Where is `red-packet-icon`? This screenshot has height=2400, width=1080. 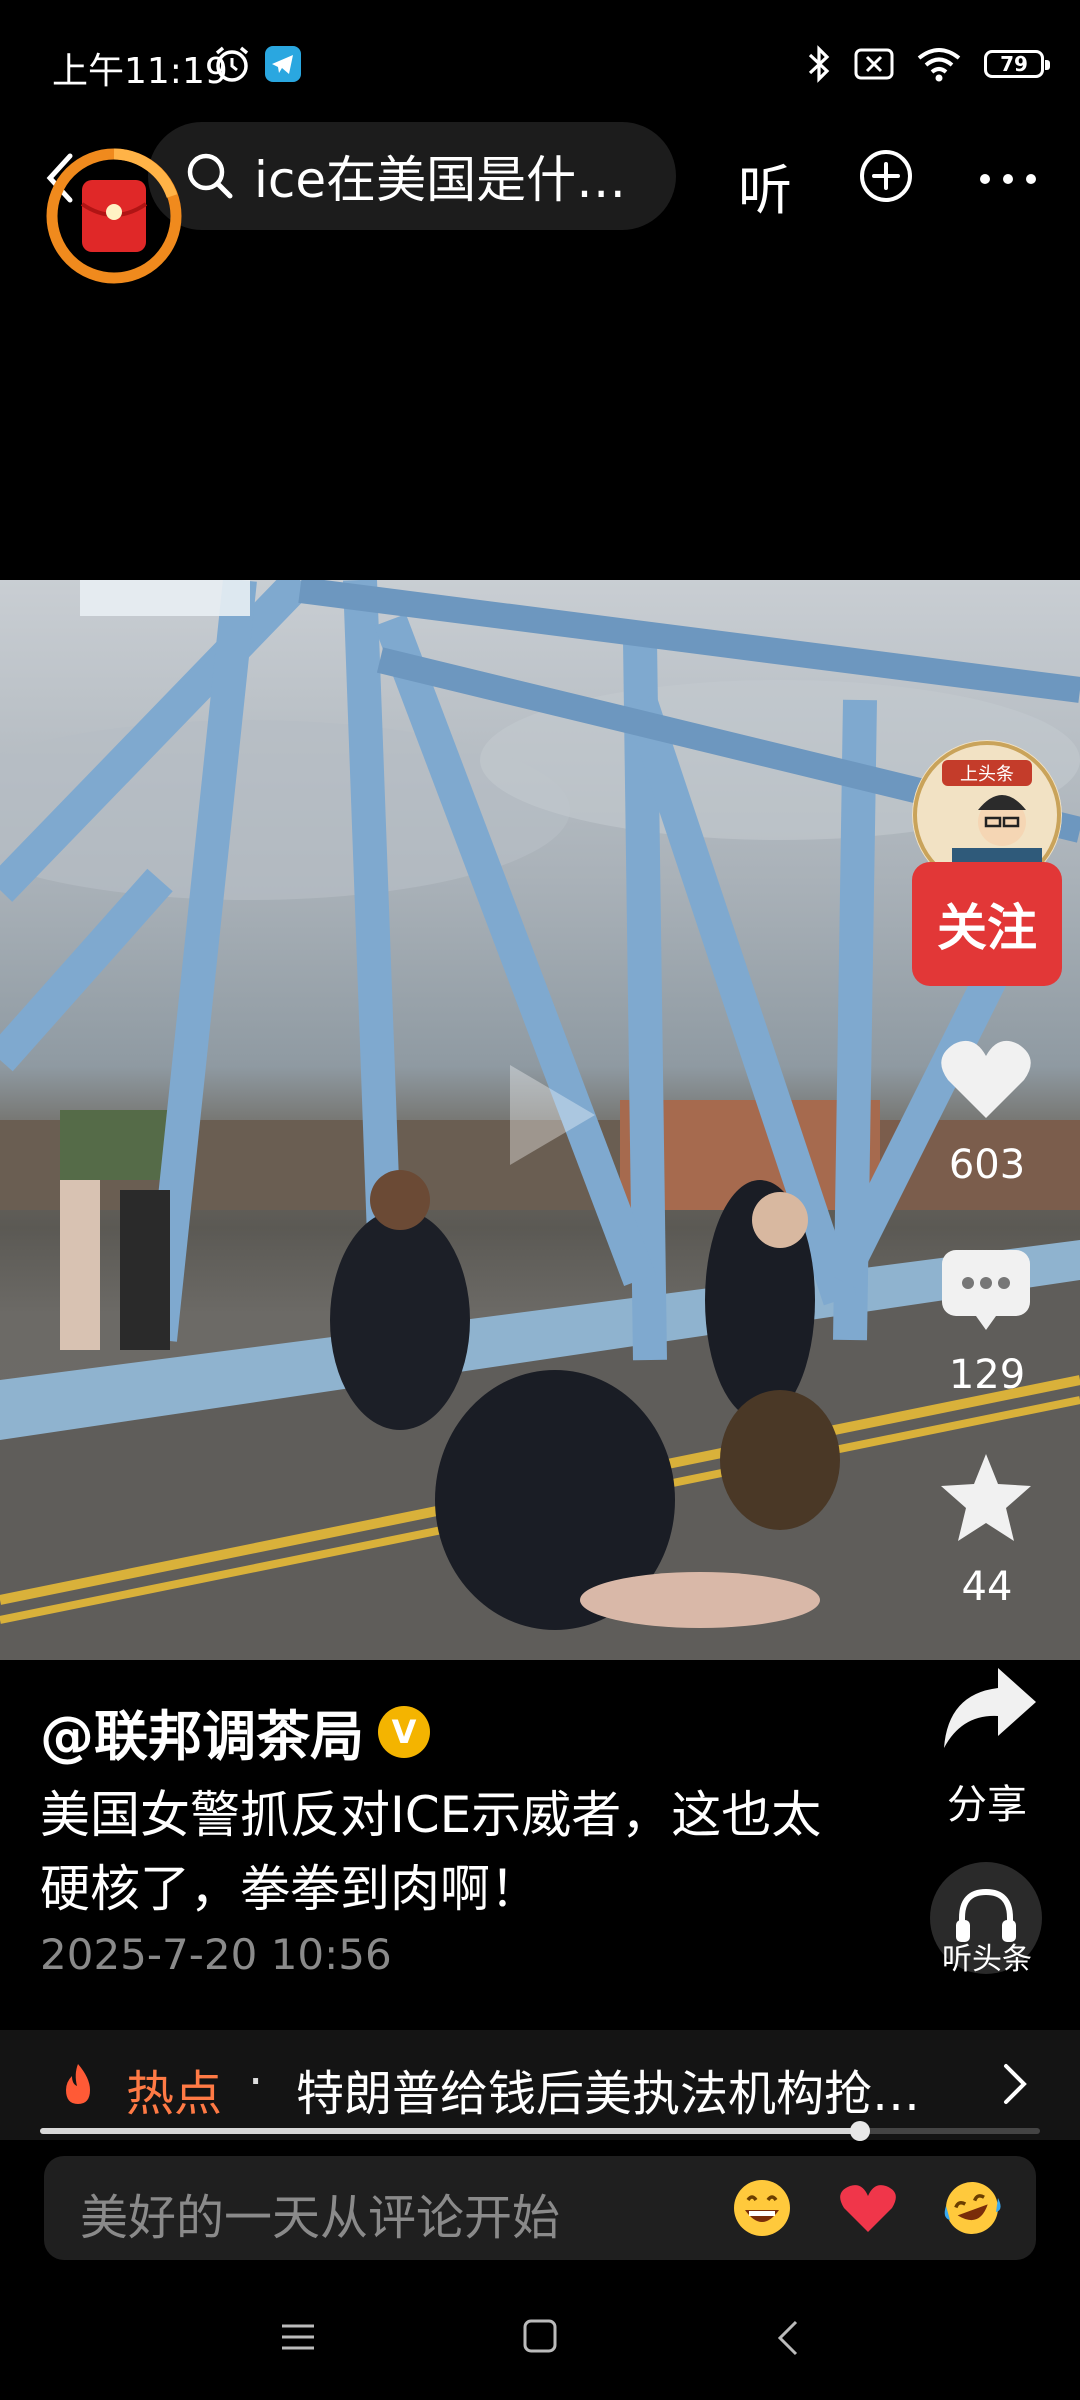
red-packet-icon is located at coordinates (114, 216).